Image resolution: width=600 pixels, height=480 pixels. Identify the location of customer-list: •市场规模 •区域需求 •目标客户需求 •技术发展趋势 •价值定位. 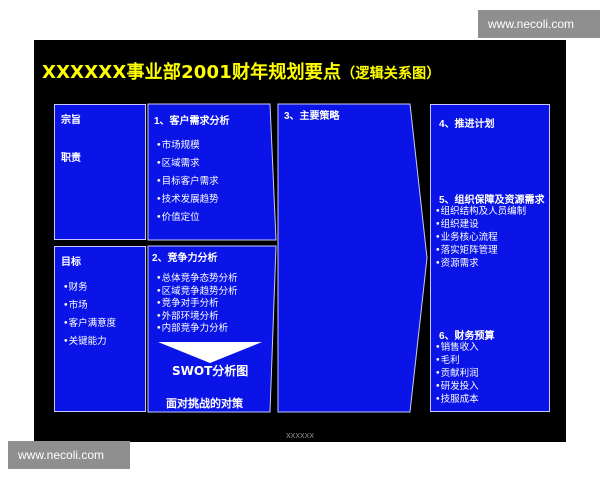
(187, 182).